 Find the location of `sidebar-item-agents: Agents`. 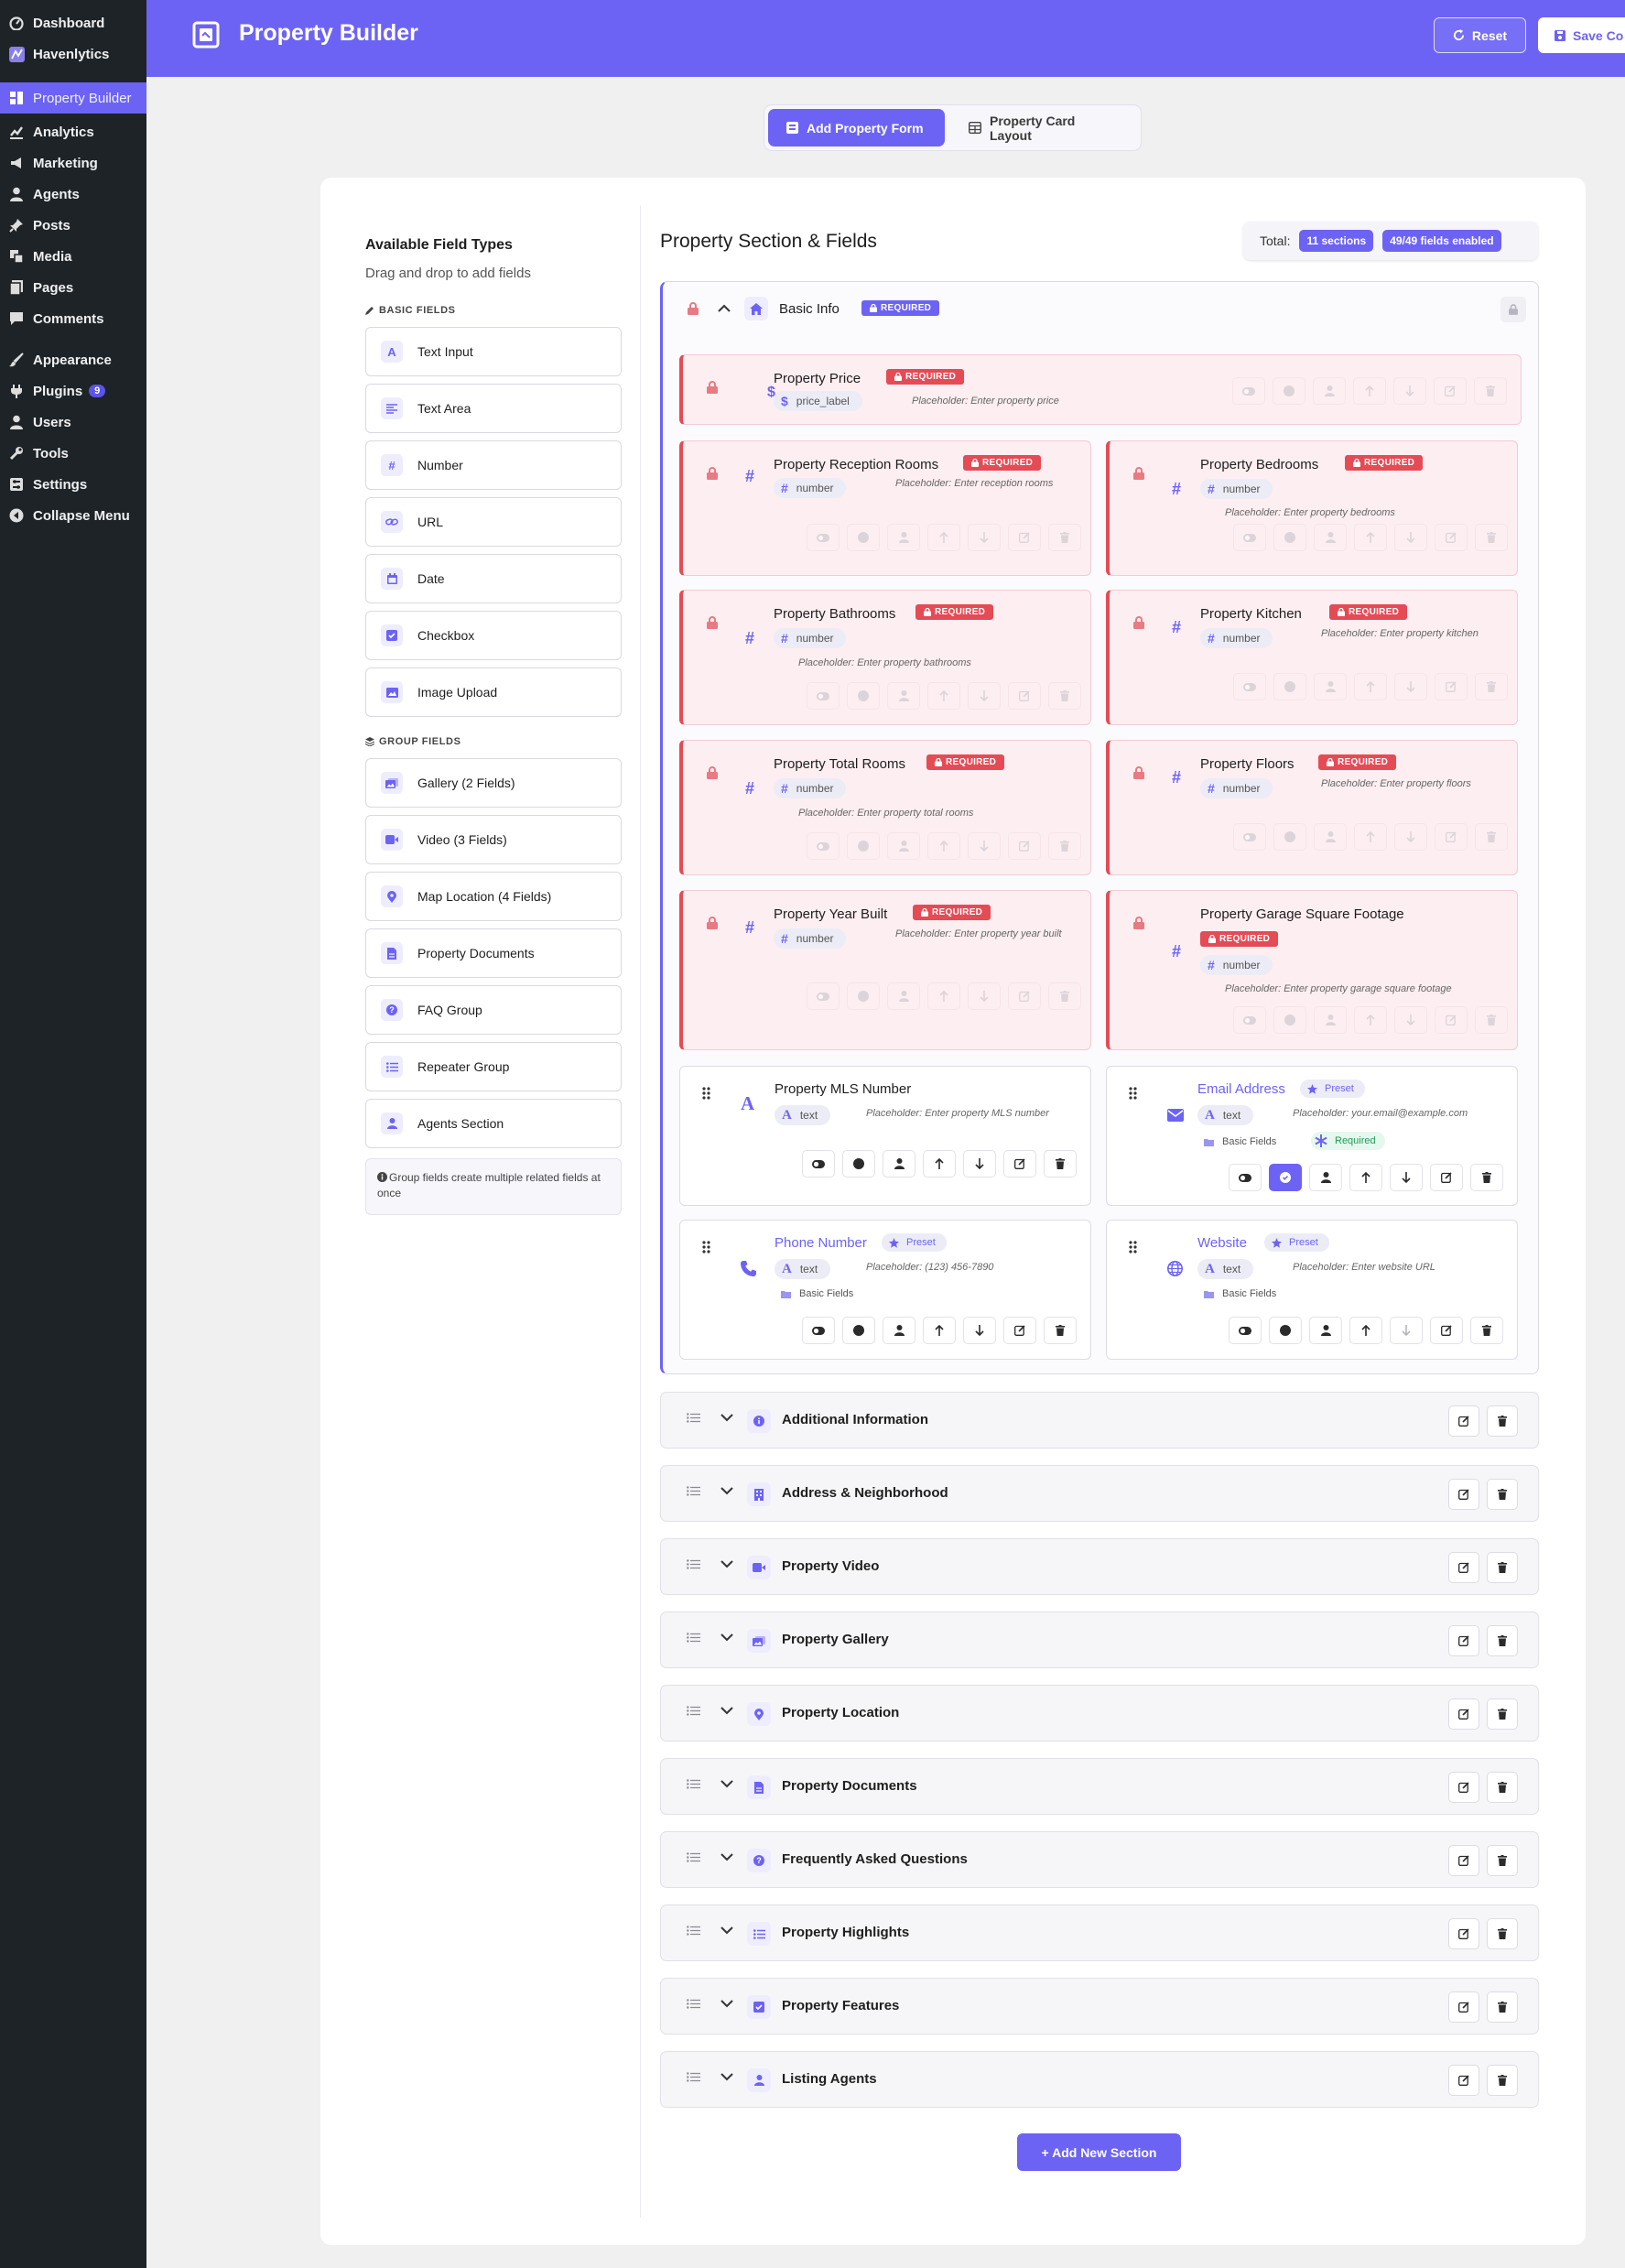

sidebar-item-agents: Agents is located at coordinates (73, 195).